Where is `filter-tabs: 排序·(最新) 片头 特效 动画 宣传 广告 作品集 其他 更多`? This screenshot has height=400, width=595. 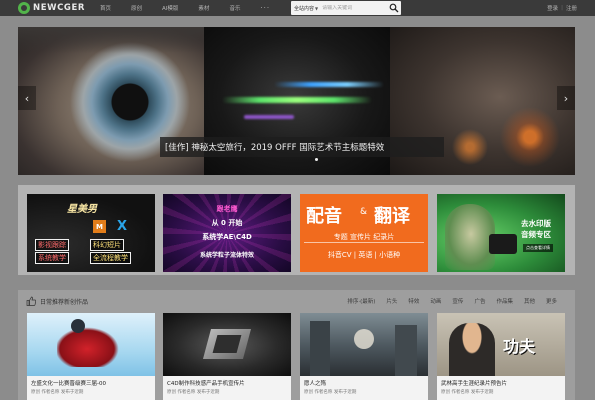 filter-tabs: 排序·(最新) 片头 特效 动画 宣传 广告 作品集 其他 更多 is located at coordinates (446, 301).